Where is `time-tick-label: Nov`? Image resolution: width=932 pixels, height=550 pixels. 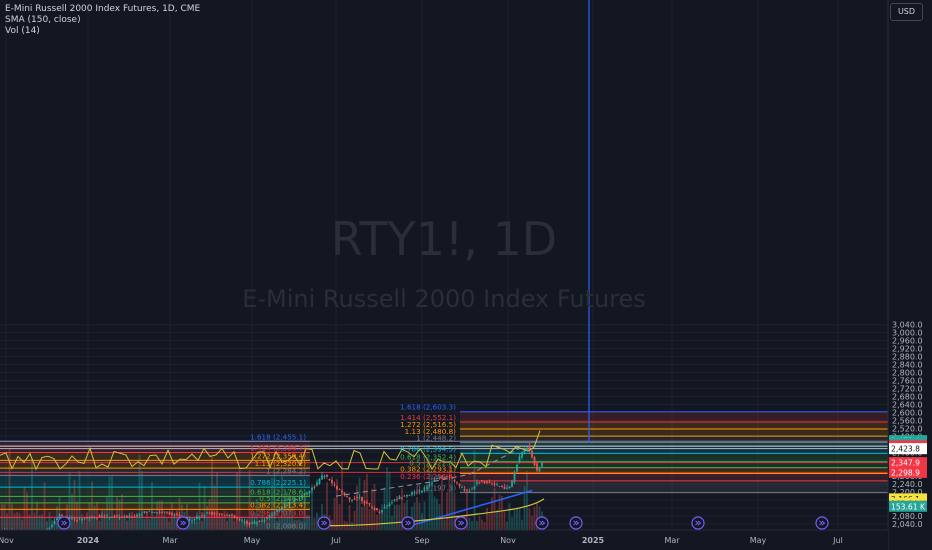
time-tick-label: Nov is located at coordinates (7, 540).